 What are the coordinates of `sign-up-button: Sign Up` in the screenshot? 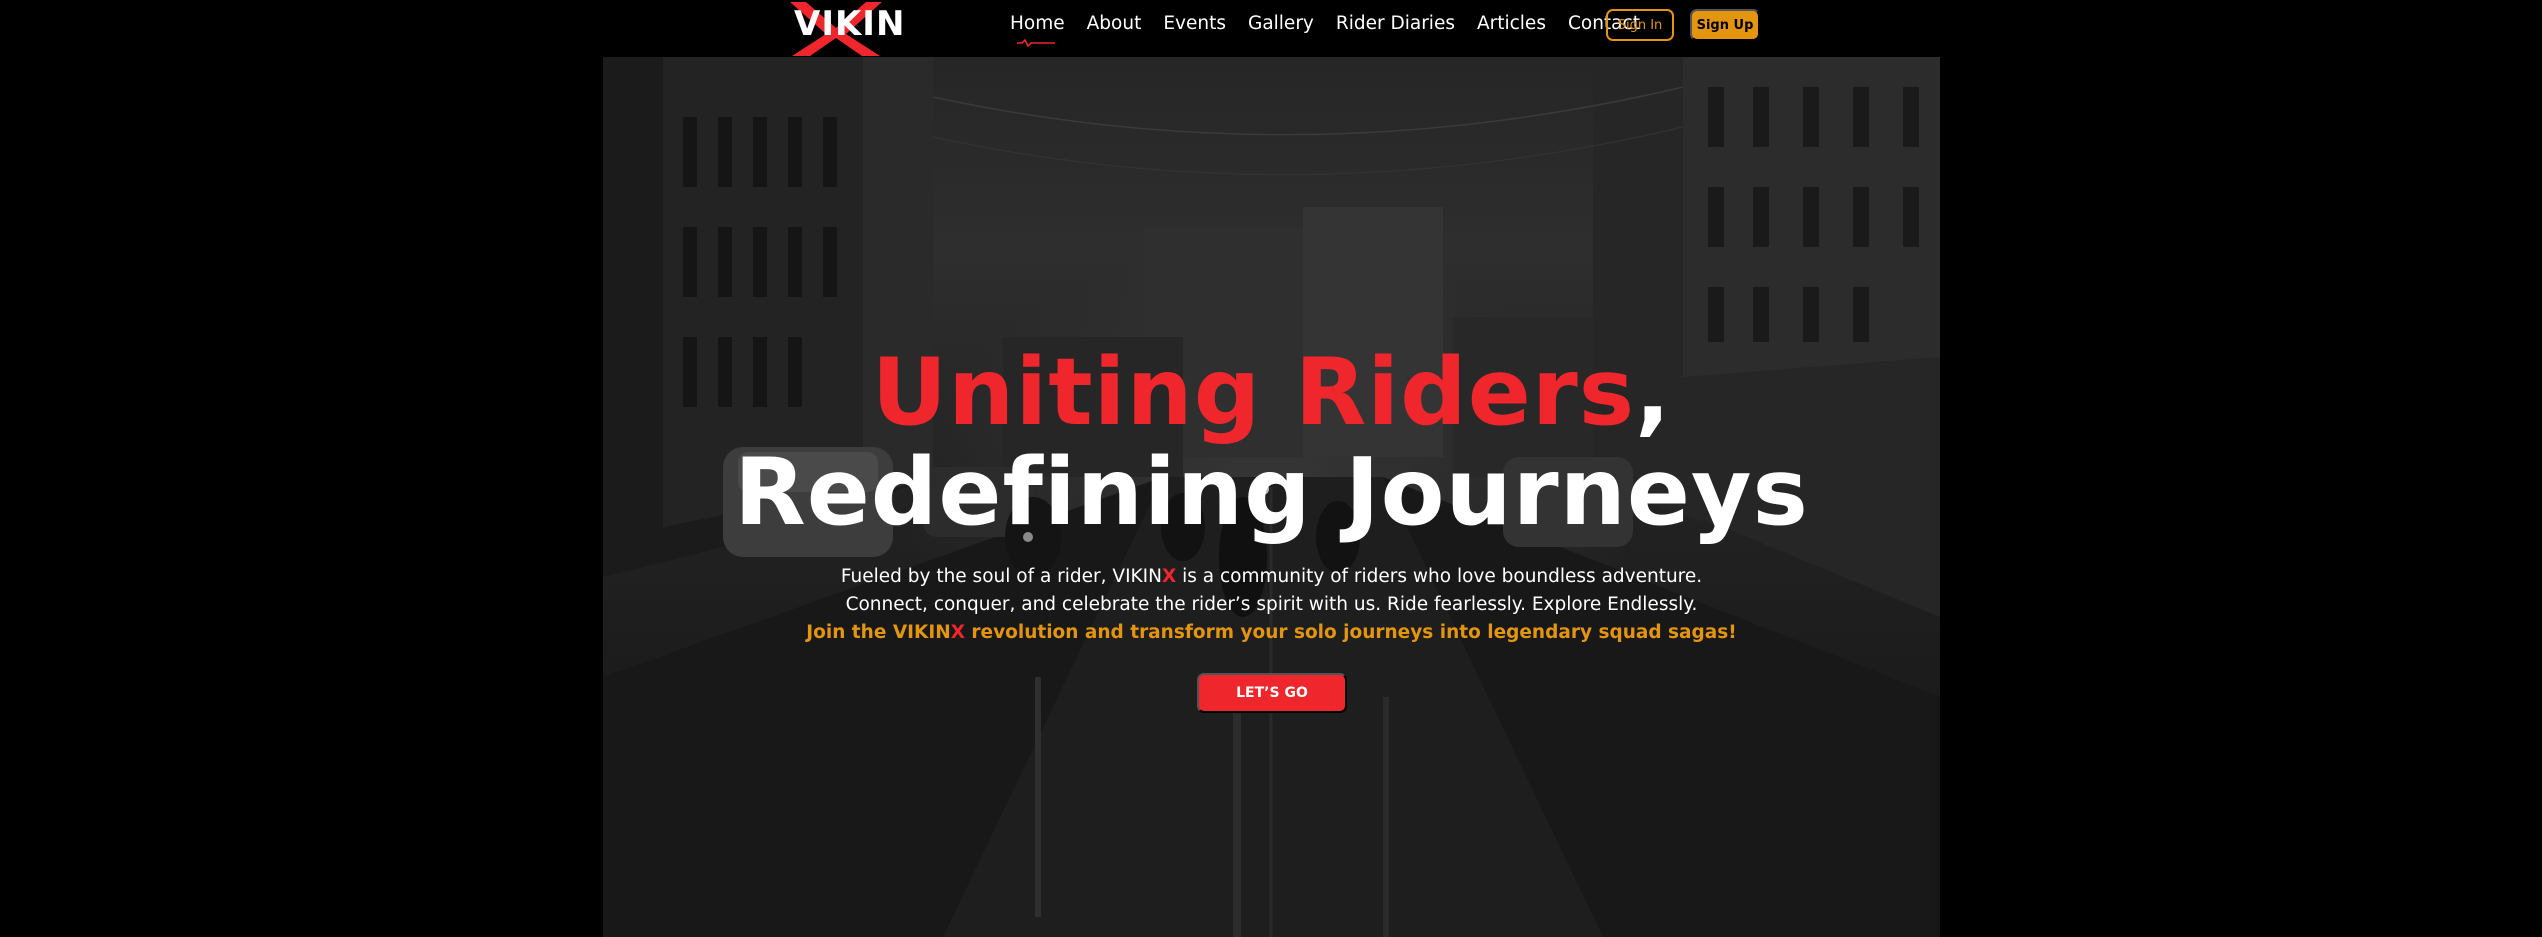 It's located at (1725, 25).